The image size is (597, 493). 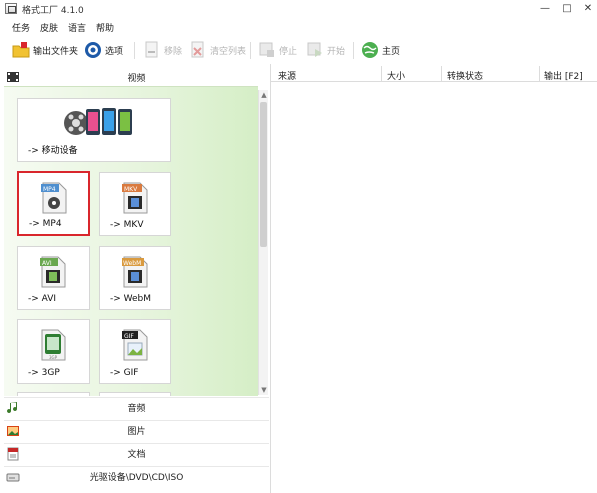 I want to click on globe-icon, so click(x=370, y=50).